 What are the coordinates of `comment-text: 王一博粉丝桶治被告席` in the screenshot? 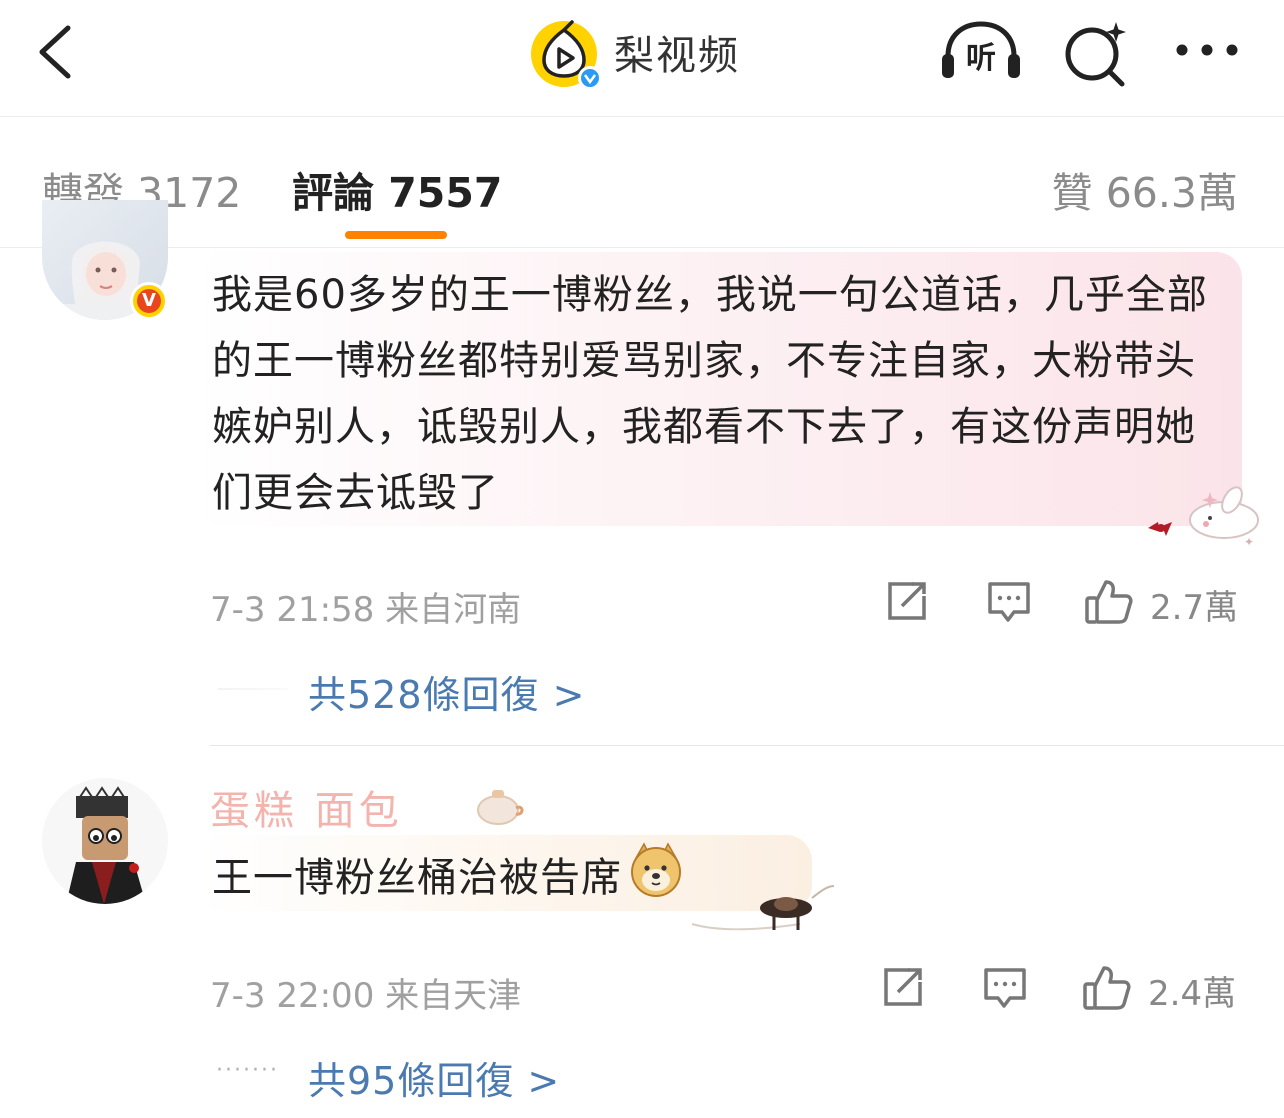 It's located at (448, 880).